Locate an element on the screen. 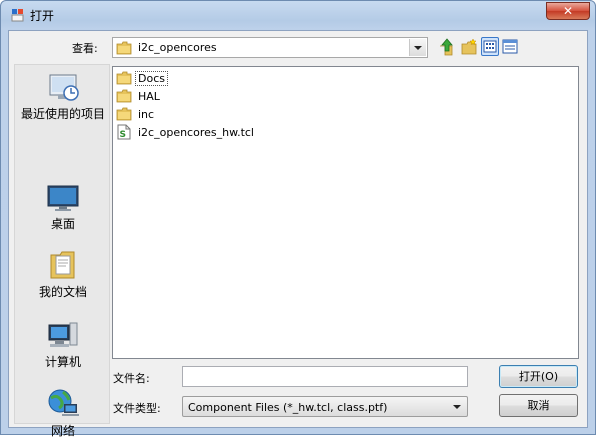 This screenshot has width=596, height=439. file-type-dropdown: Component Files (*_hw.tcl, class.ptf) is located at coordinates (325, 406).